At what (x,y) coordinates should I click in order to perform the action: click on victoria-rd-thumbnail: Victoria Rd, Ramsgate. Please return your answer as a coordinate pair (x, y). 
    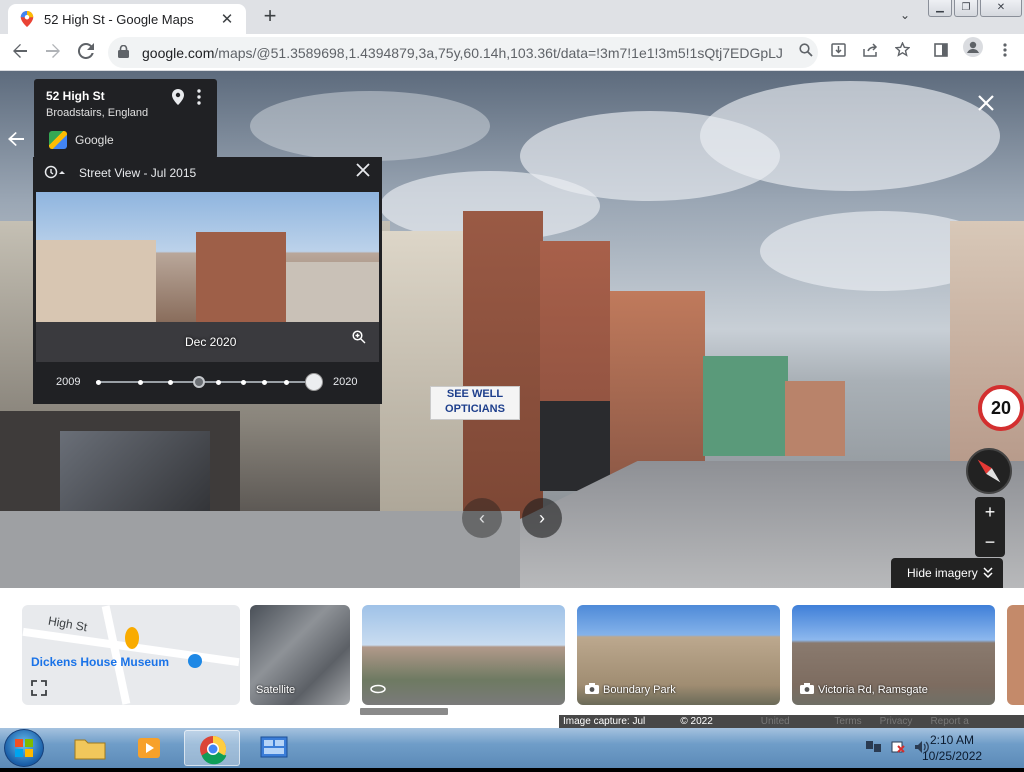
    Looking at the image, I should click on (893, 655).